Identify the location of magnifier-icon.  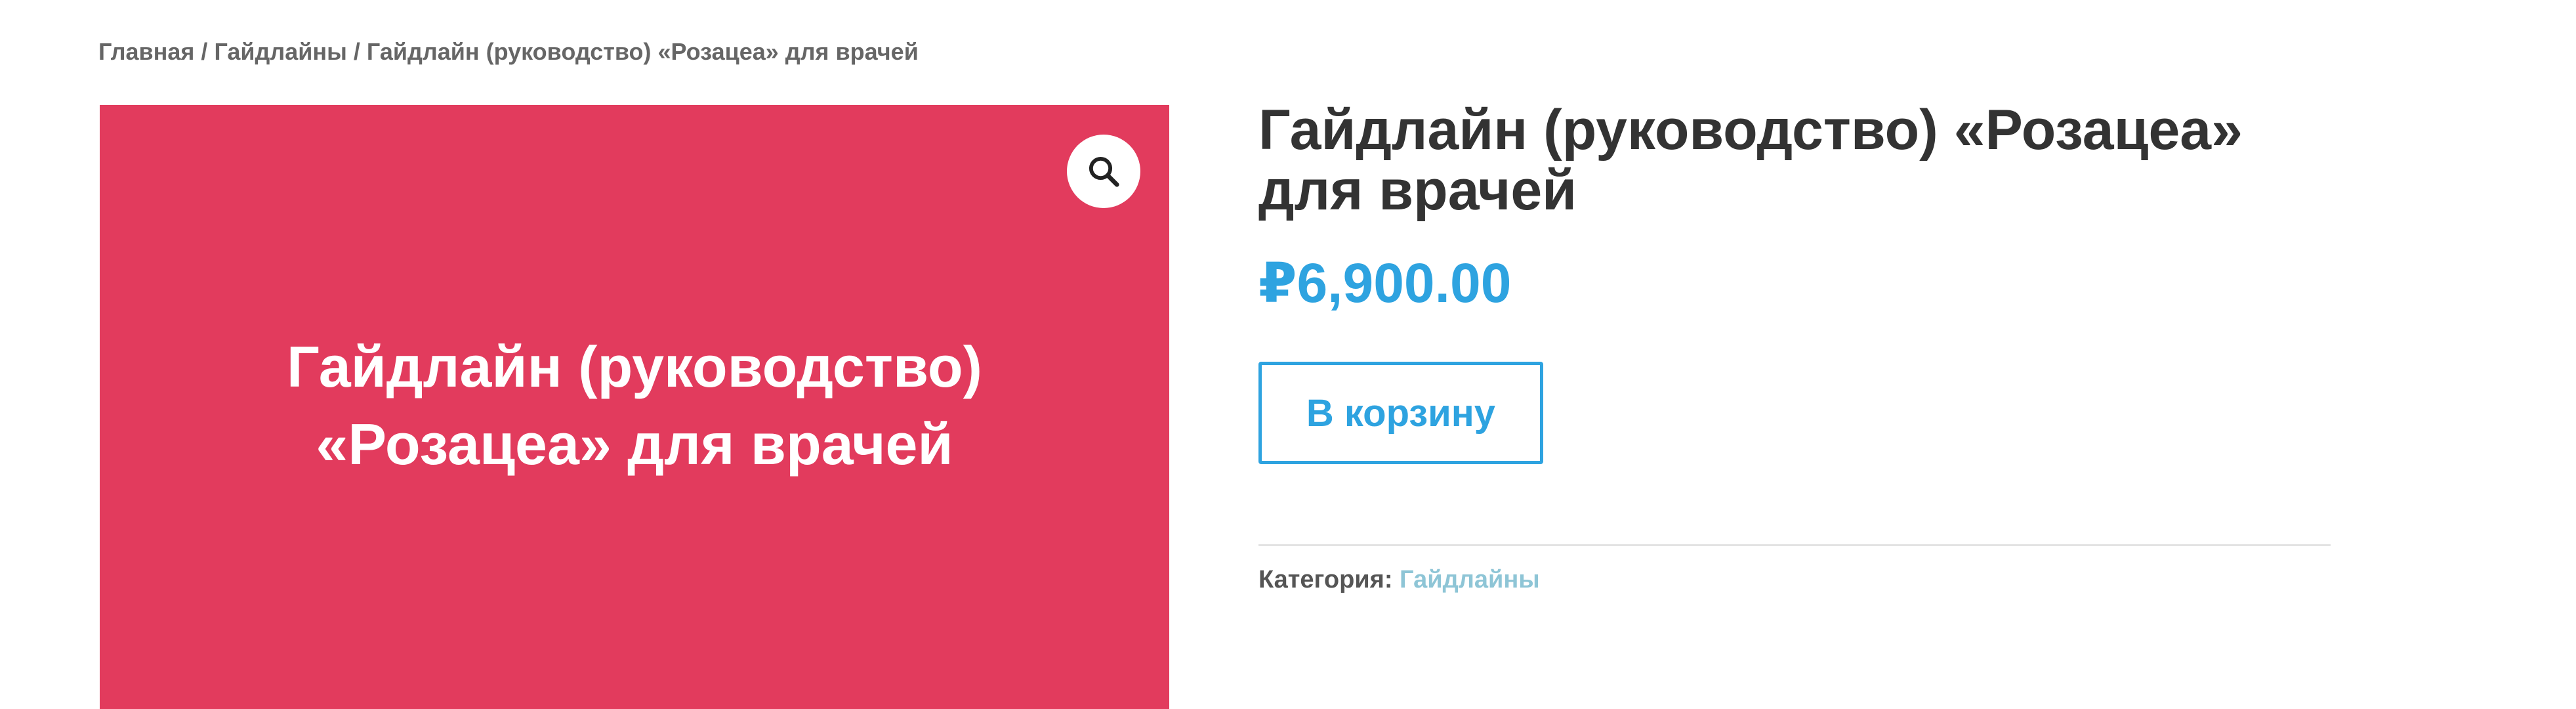
(1104, 171).